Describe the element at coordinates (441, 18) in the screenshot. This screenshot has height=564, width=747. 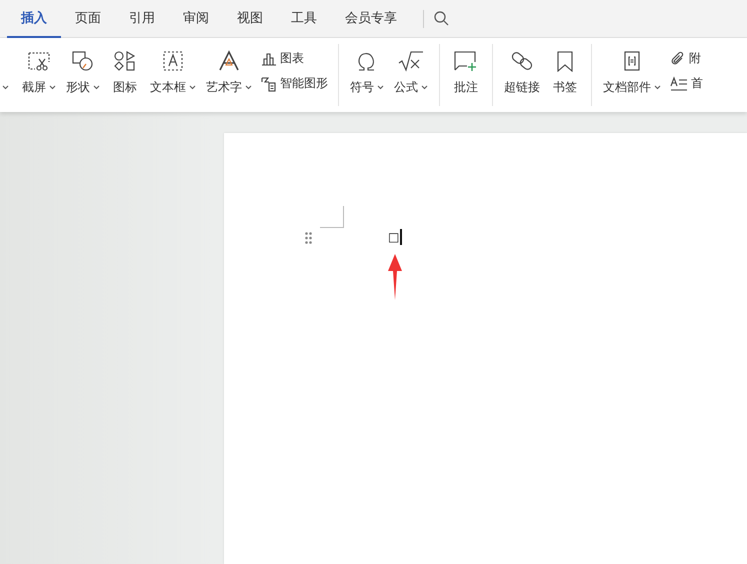
I see `search-icon` at that location.